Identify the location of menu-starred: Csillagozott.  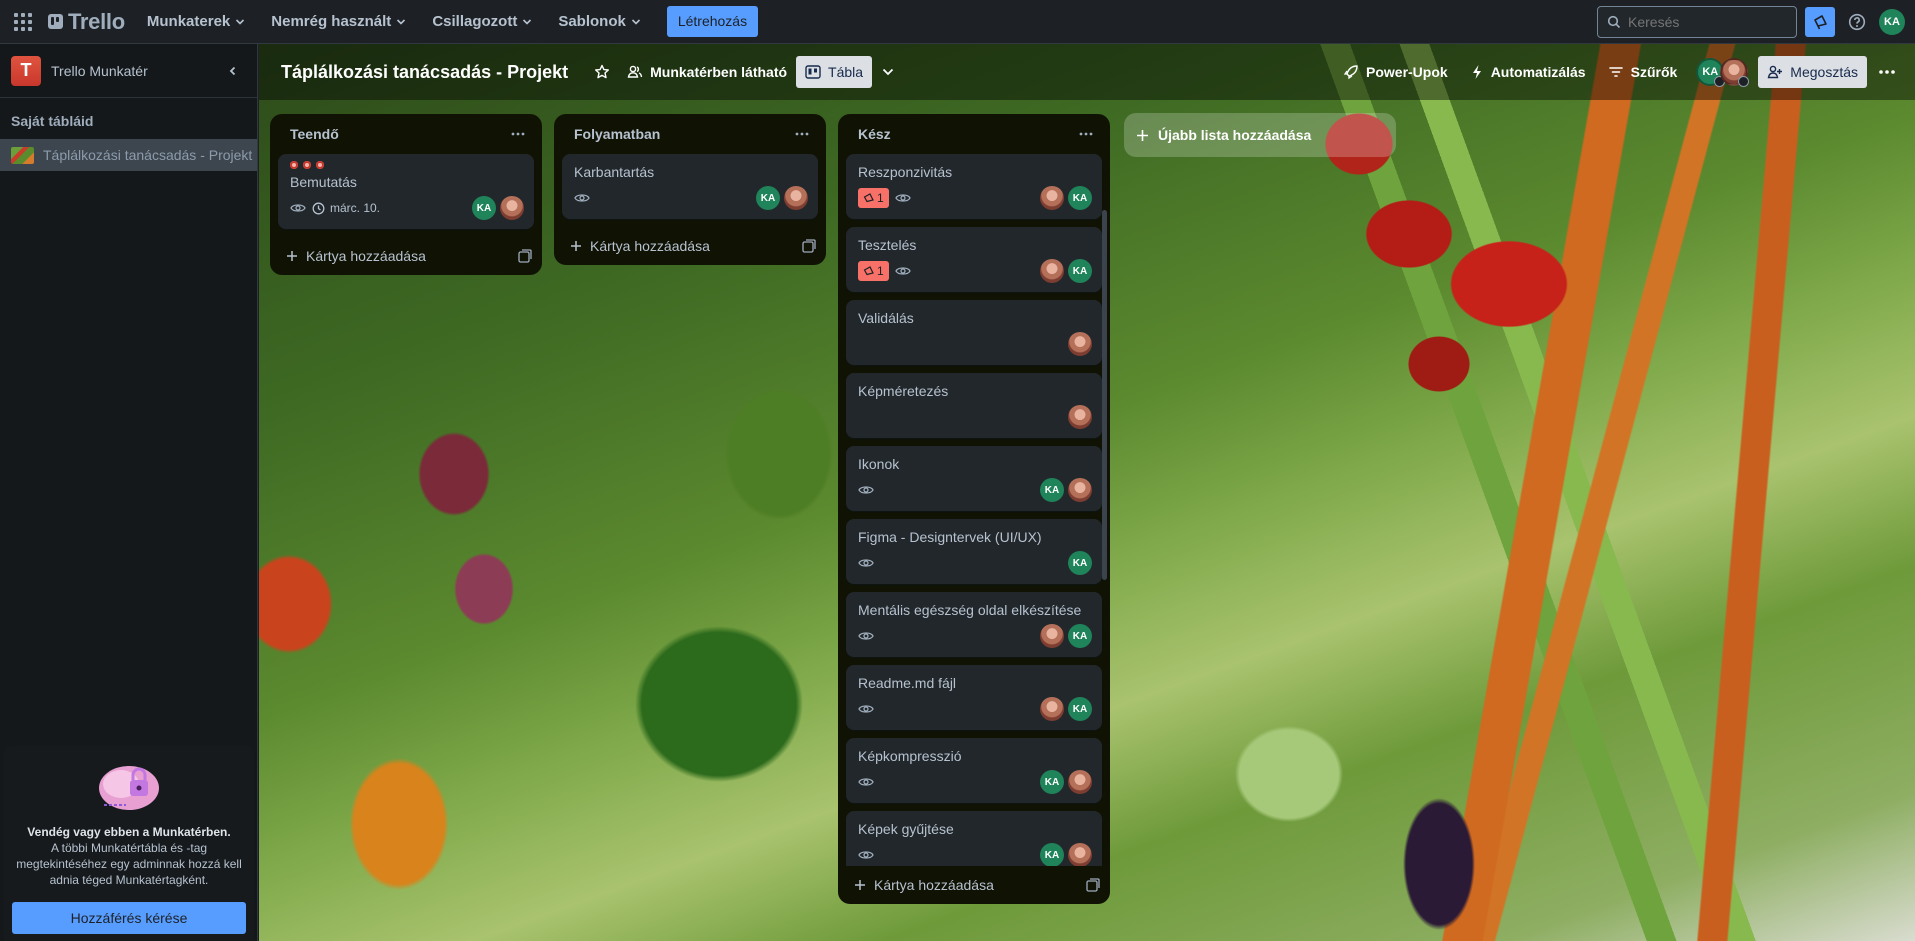
(482, 21).